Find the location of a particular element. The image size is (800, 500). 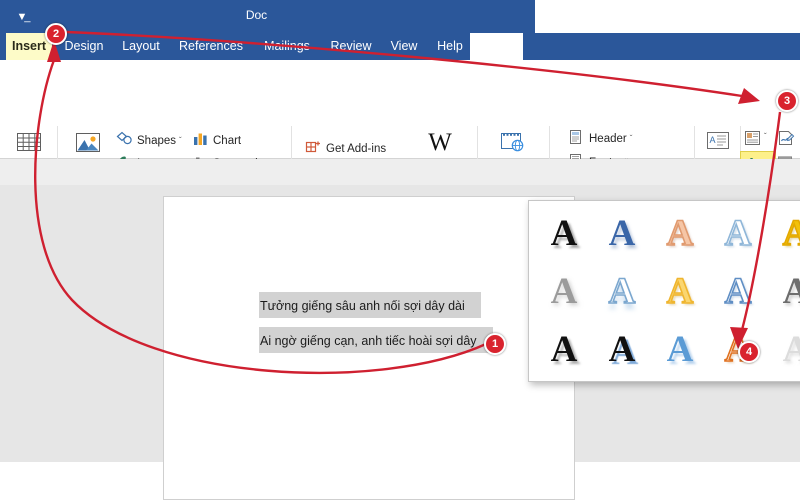

tab-label: Layout is located at coordinates (141, 46).